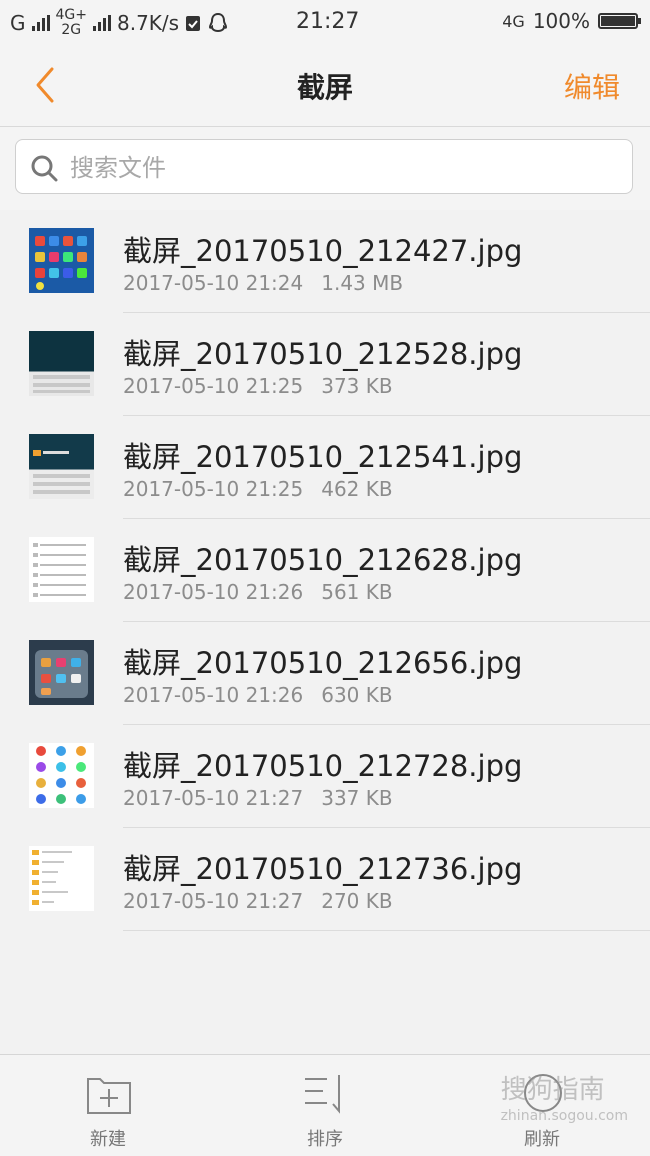 This screenshot has height=1156, width=650. I want to click on file-meta: 2017-05-10 21:26 630 KB, so click(258, 695).